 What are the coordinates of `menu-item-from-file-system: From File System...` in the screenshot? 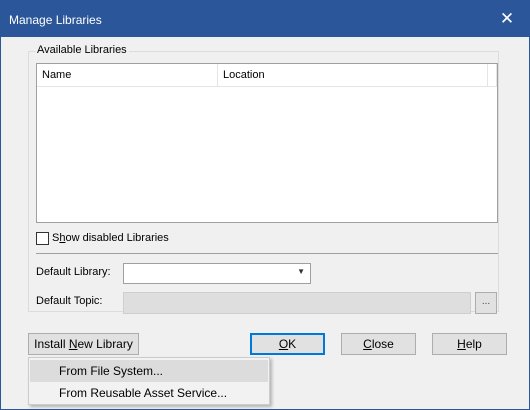 It's located at (149, 371).